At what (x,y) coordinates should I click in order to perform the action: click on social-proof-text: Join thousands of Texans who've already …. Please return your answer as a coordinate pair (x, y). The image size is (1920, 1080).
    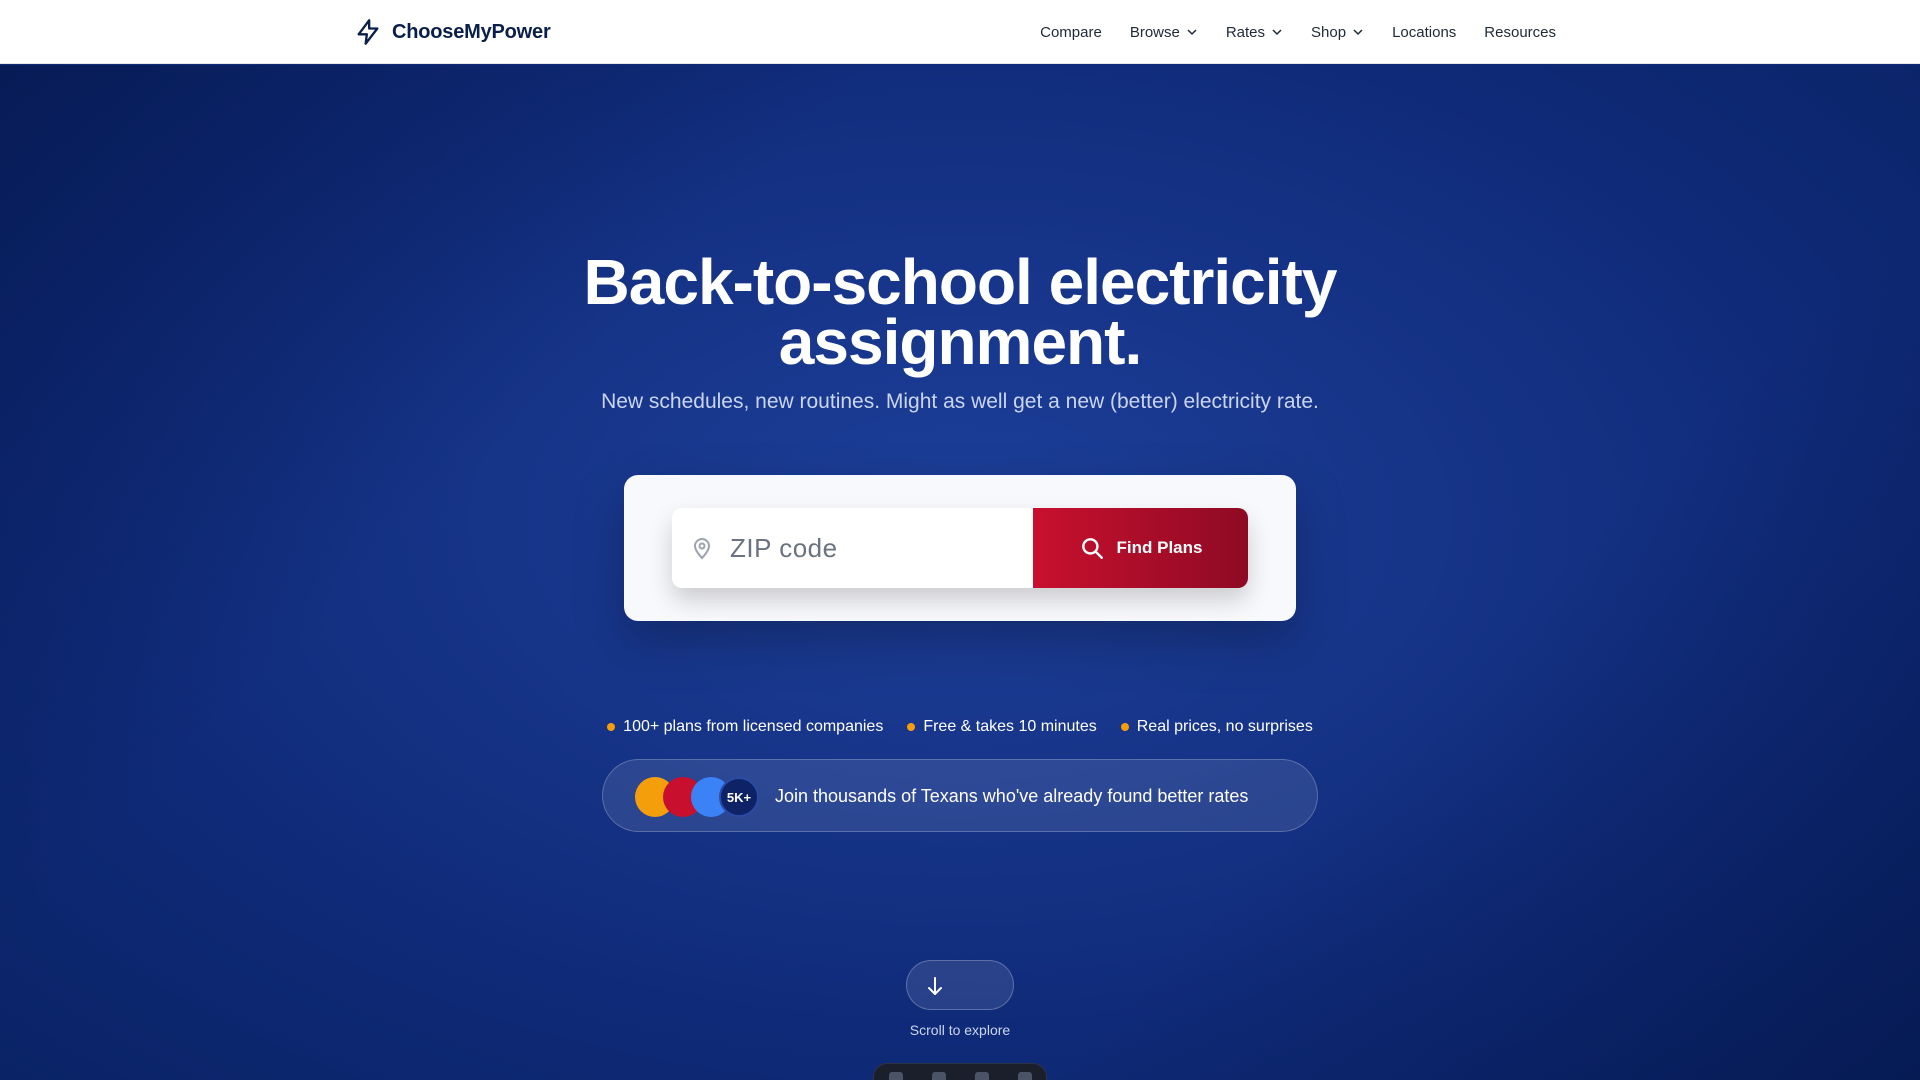
    Looking at the image, I should click on (1012, 796).